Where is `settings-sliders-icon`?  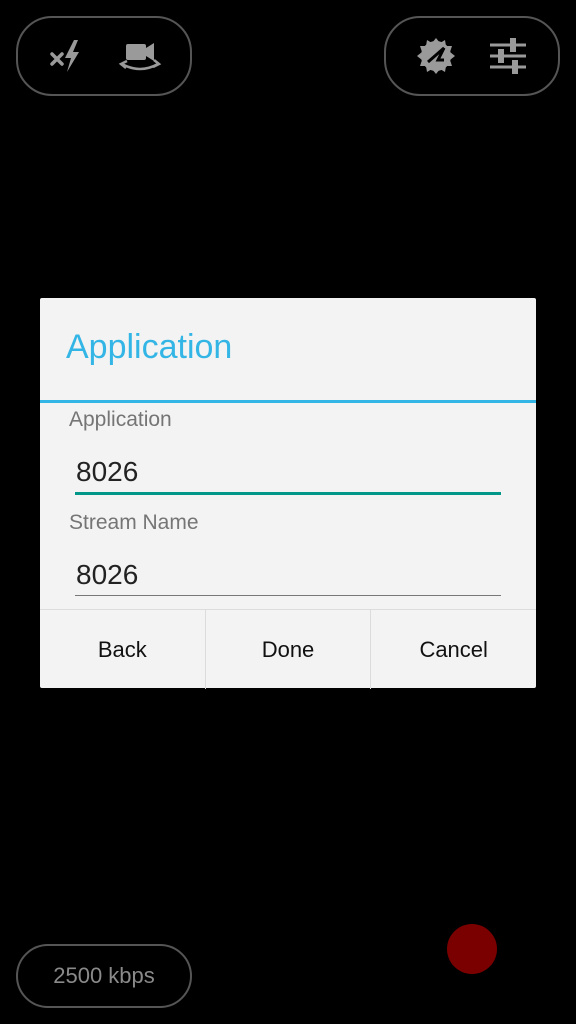 settings-sliders-icon is located at coordinates (508, 56).